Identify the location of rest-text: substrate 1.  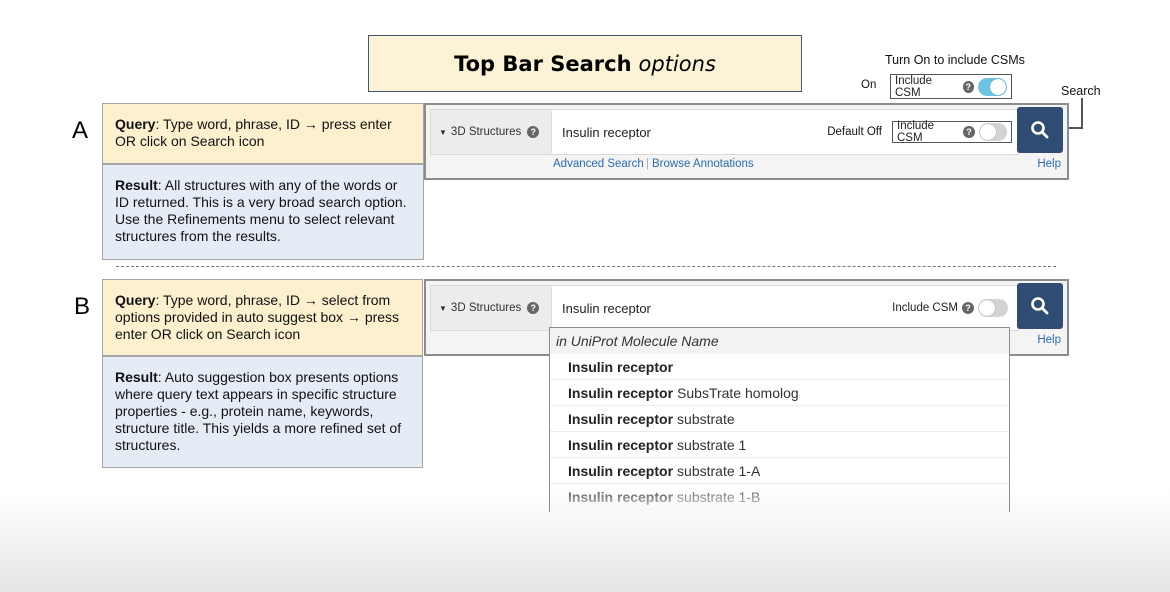
(712, 444).